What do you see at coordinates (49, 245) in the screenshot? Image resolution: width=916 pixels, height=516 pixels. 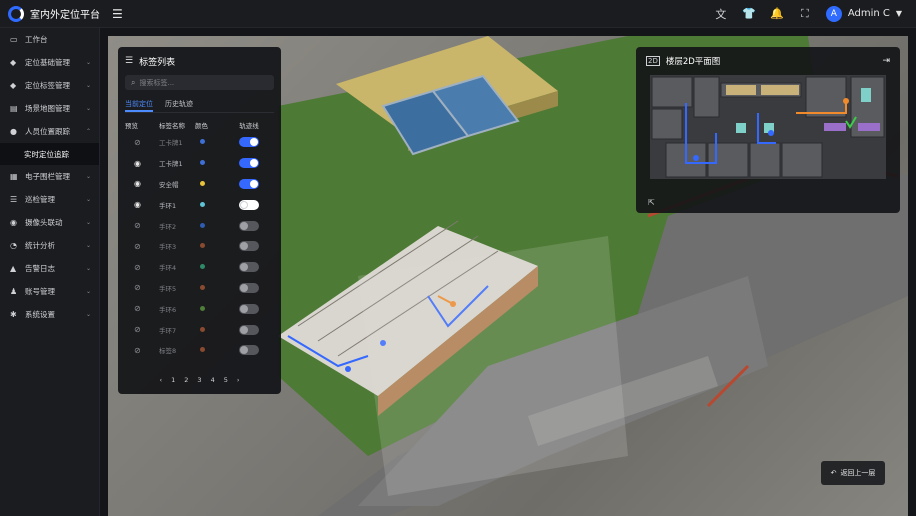 I see `sidebar-item-statistics: ◔ 统计分析 ⌄` at bounding box center [49, 245].